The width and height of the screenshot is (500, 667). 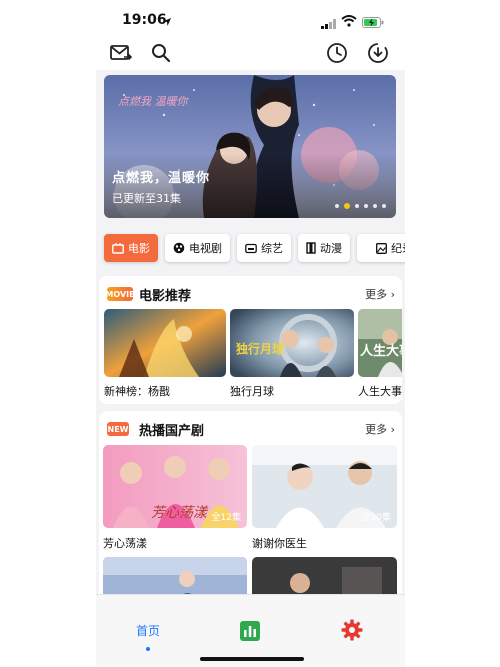 I want to click on poster-title-art: 人生大事, so click(x=381, y=351).